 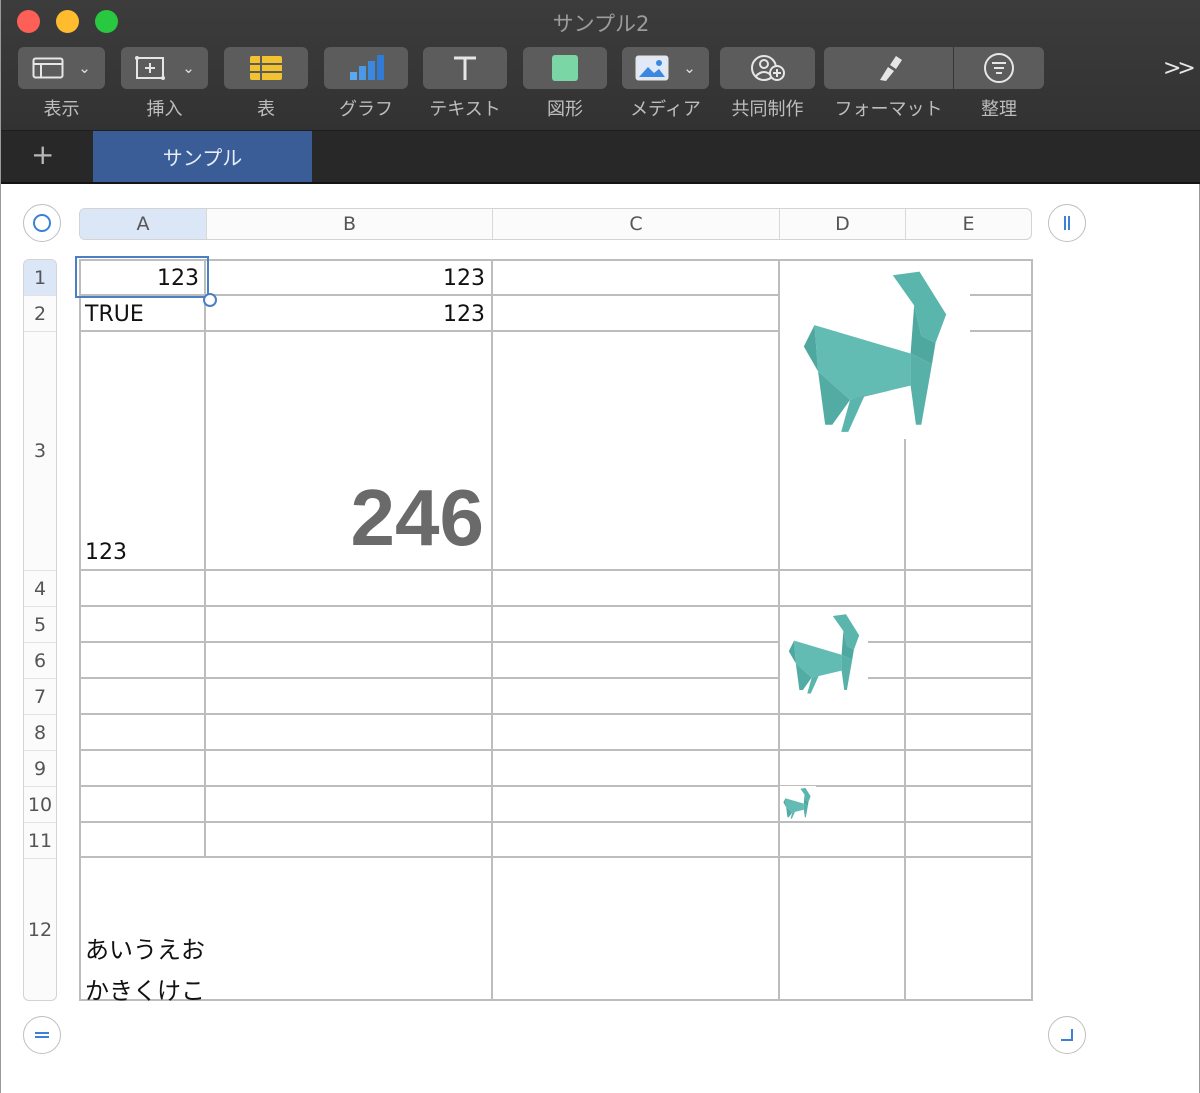 I want to click on cell-a3: 123, so click(x=106, y=552).